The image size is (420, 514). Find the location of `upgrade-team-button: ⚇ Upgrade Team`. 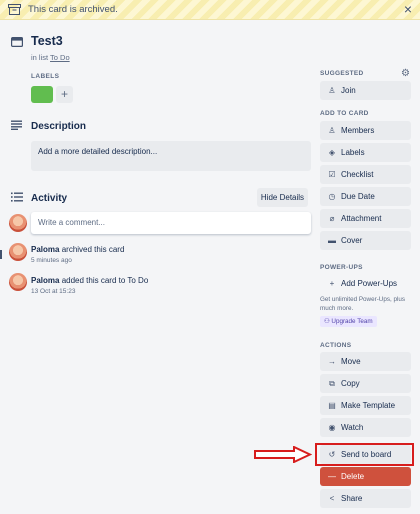

upgrade-team-button: ⚇ Upgrade Team is located at coordinates (348, 321).